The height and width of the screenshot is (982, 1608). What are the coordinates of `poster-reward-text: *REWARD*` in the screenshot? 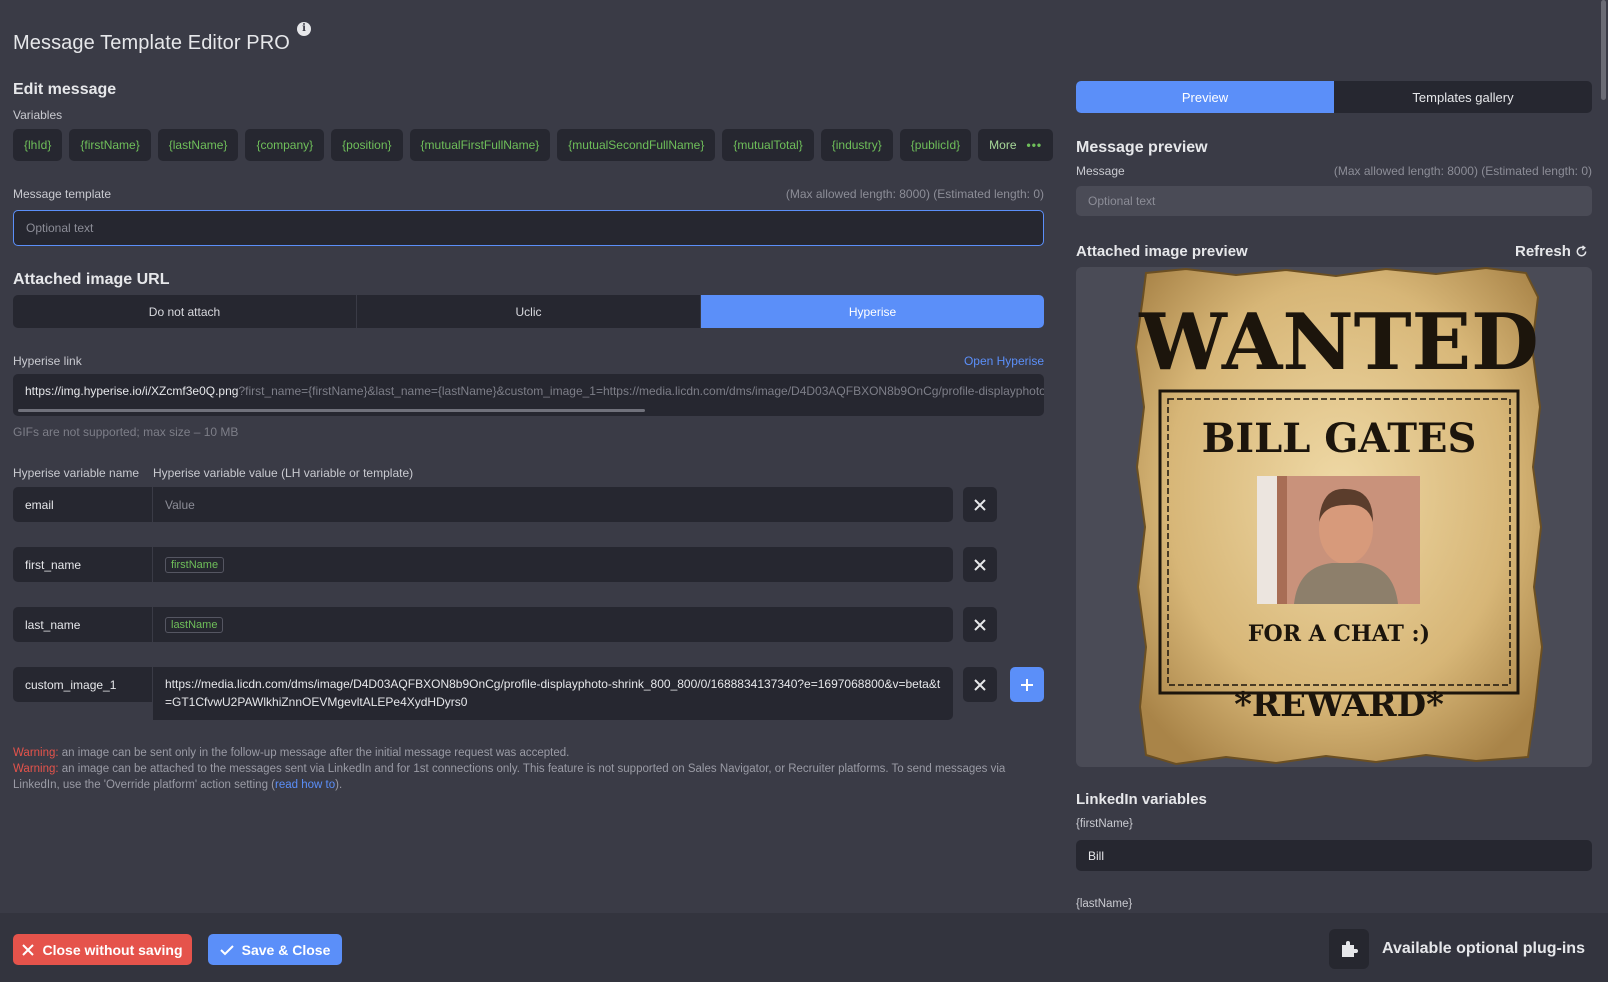 It's located at (1339, 705).